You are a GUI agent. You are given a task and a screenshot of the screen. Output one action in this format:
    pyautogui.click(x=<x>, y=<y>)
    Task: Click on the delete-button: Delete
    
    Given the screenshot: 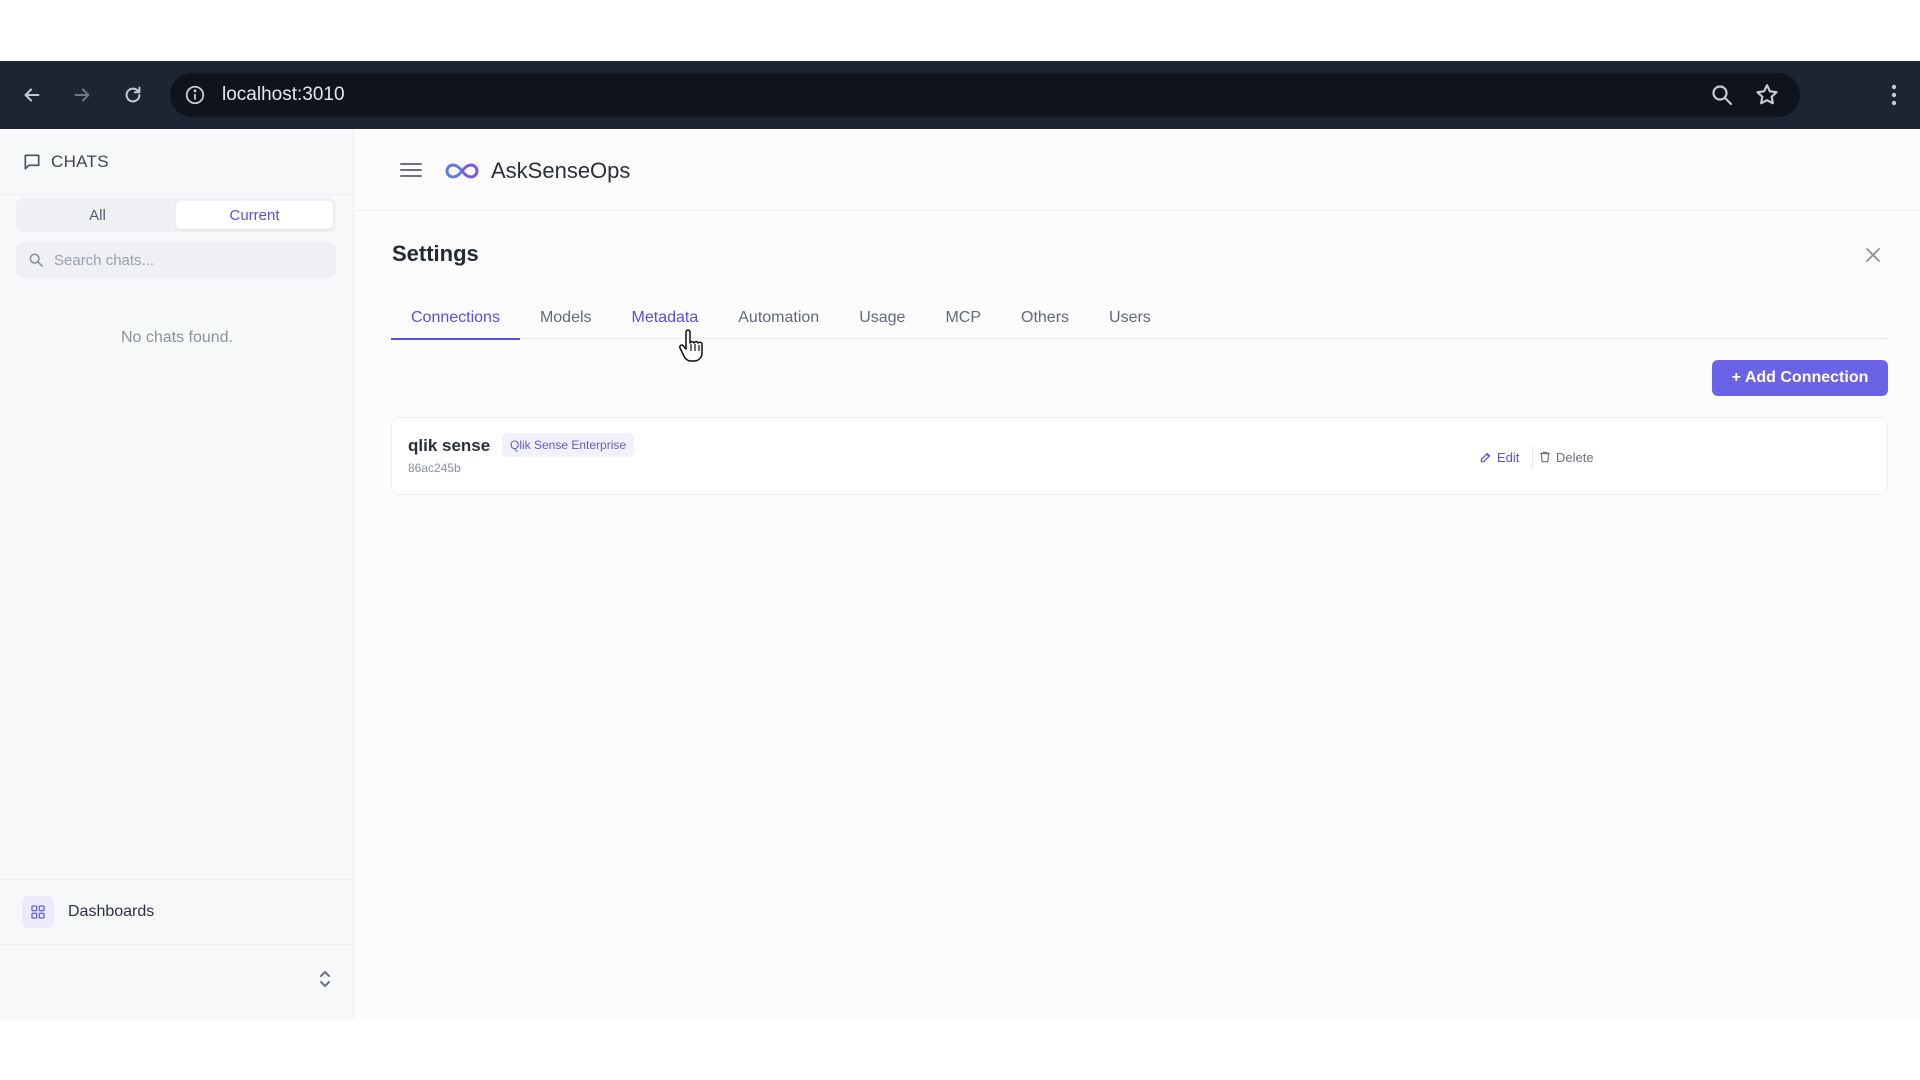 What is the action you would take?
    pyautogui.click(x=1566, y=457)
    